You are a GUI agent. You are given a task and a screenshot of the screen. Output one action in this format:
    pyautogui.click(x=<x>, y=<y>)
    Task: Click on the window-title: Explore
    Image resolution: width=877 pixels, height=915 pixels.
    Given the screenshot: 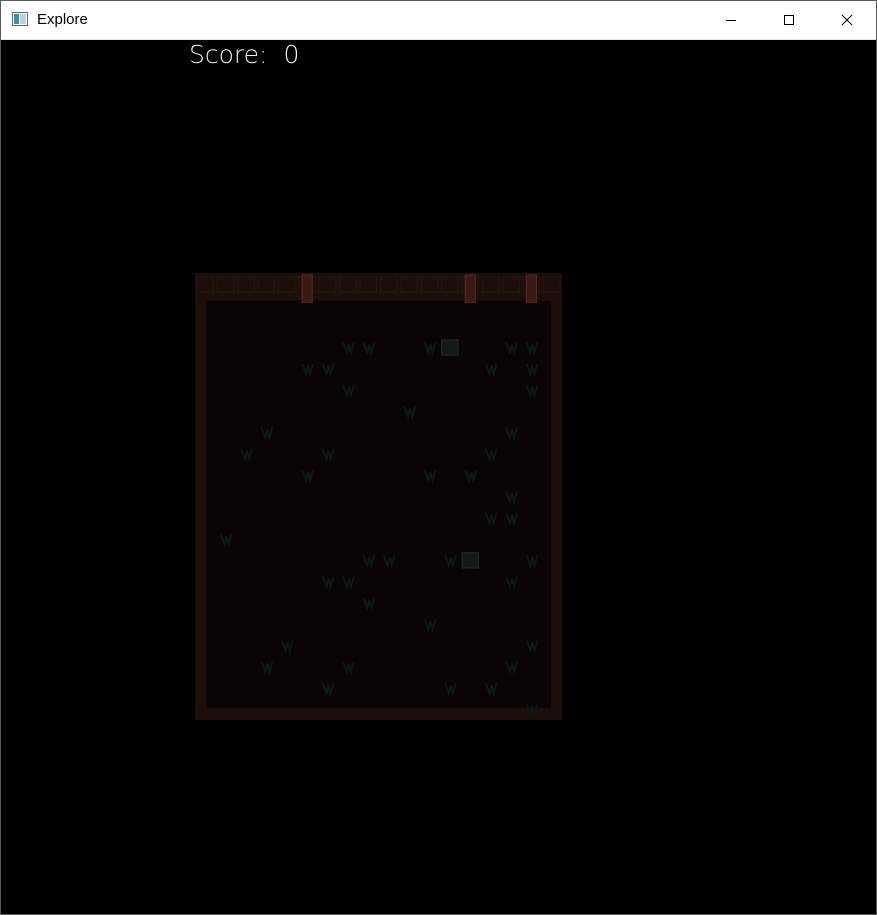 What is the action you would take?
    pyautogui.click(x=62, y=19)
    